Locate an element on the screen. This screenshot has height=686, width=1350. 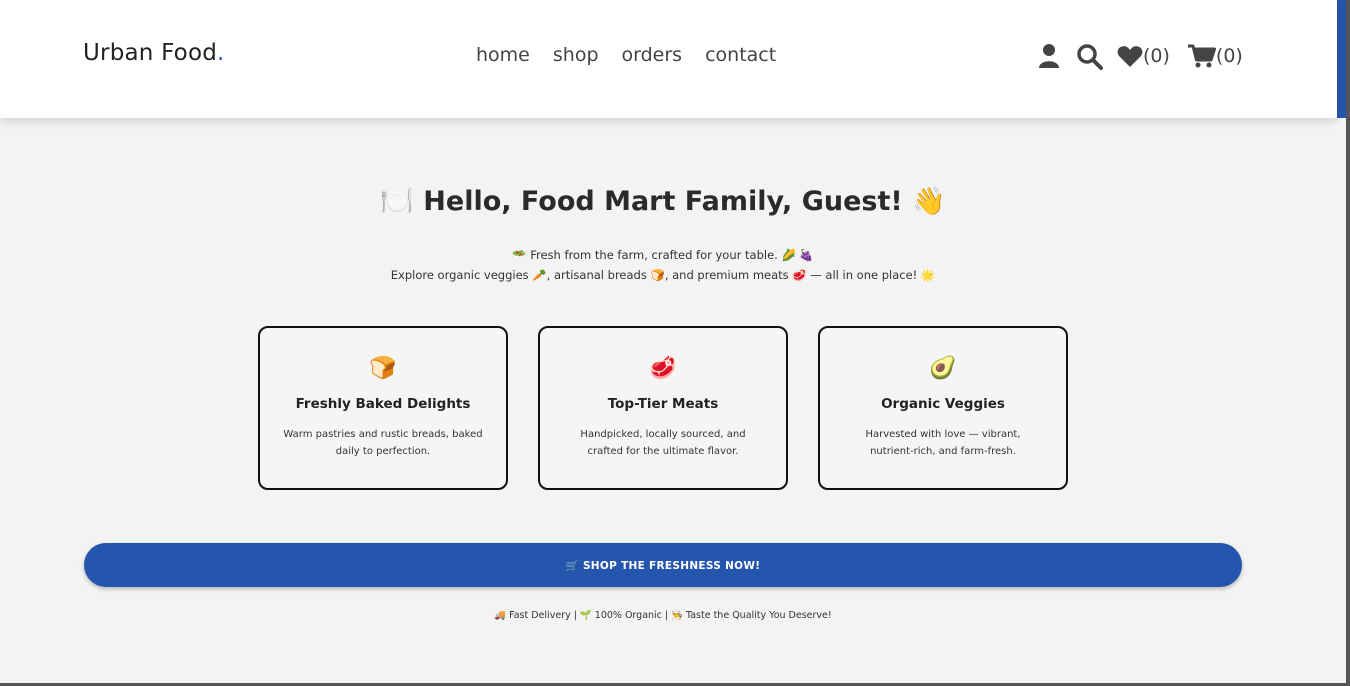
nav-shop: shop is located at coordinates (576, 55).